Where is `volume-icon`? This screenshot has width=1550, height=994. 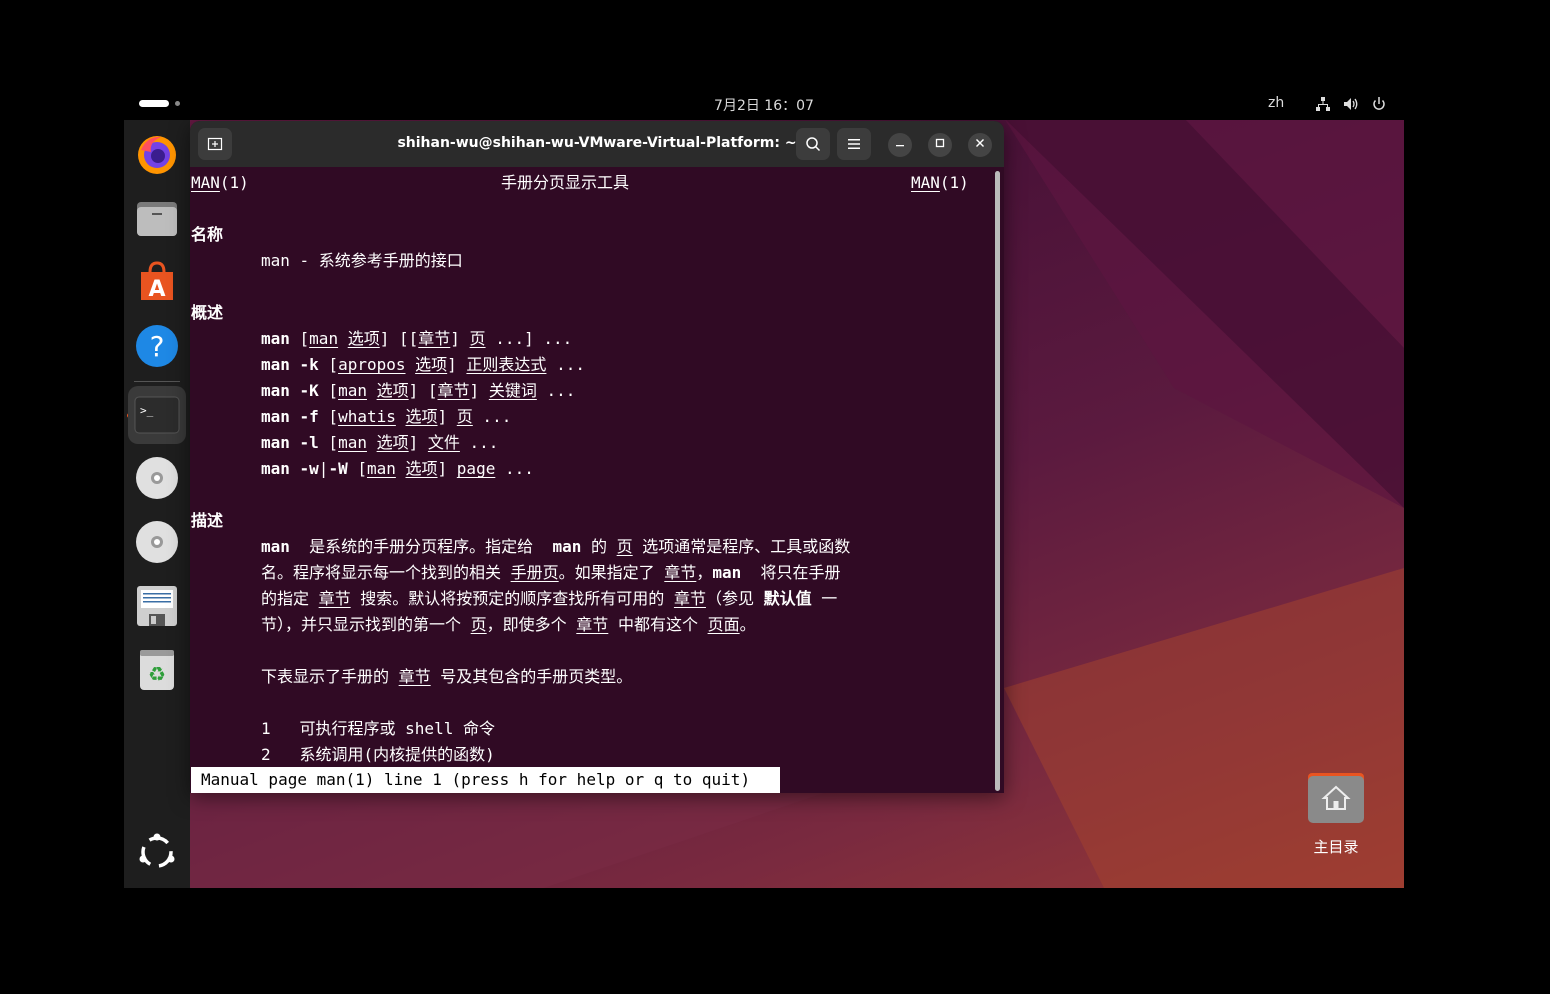
volume-icon is located at coordinates (1351, 104).